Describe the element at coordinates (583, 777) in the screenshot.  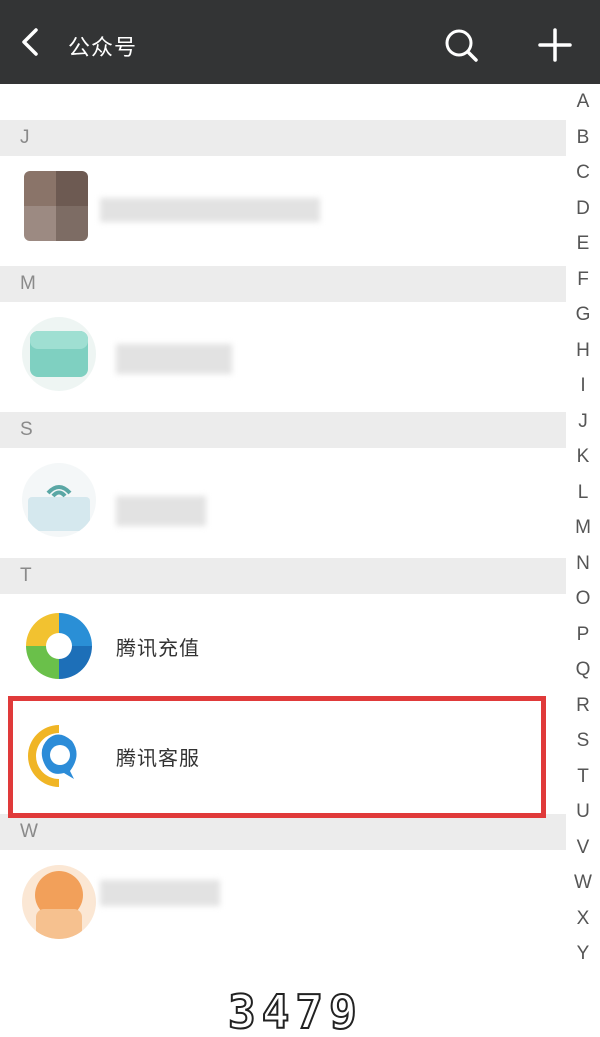
I see `index-letter-t: T` at that location.